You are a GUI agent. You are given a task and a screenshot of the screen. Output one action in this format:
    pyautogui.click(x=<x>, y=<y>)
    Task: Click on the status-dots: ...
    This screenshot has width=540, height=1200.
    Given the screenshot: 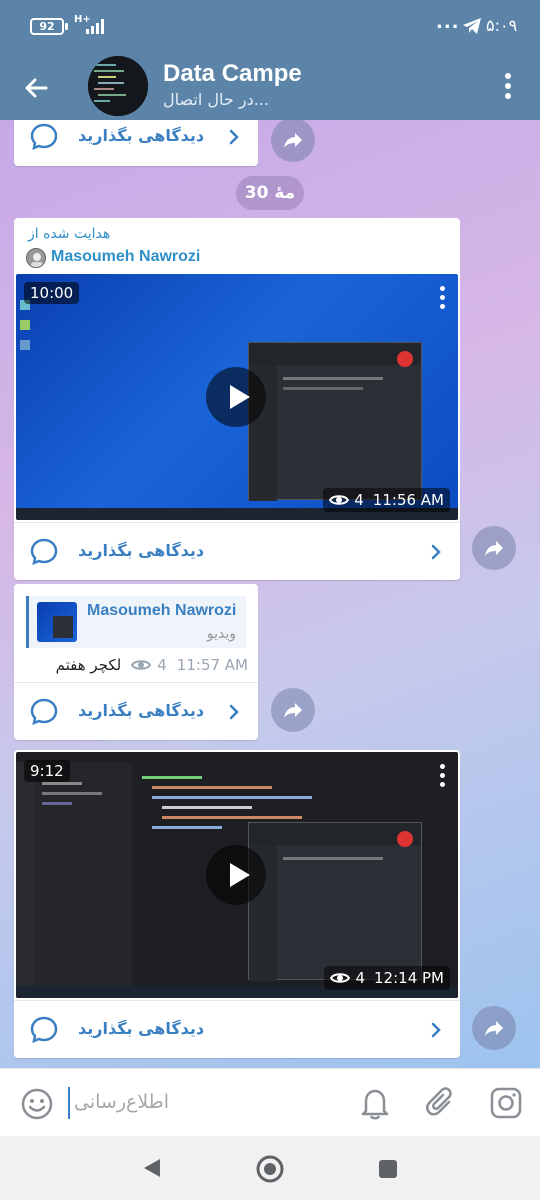 What is the action you would take?
    pyautogui.click(x=448, y=22)
    